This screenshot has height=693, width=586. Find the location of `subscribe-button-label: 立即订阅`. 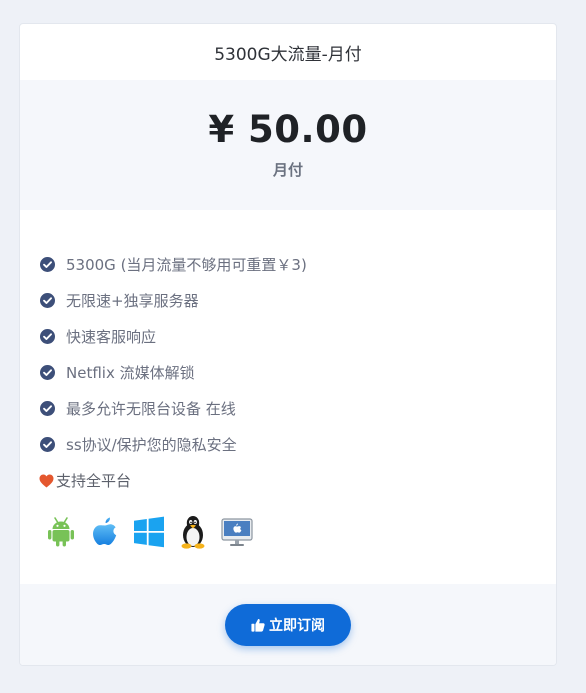

subscribe-button-label: 立即订阅 is located at coordinates (297, 626).